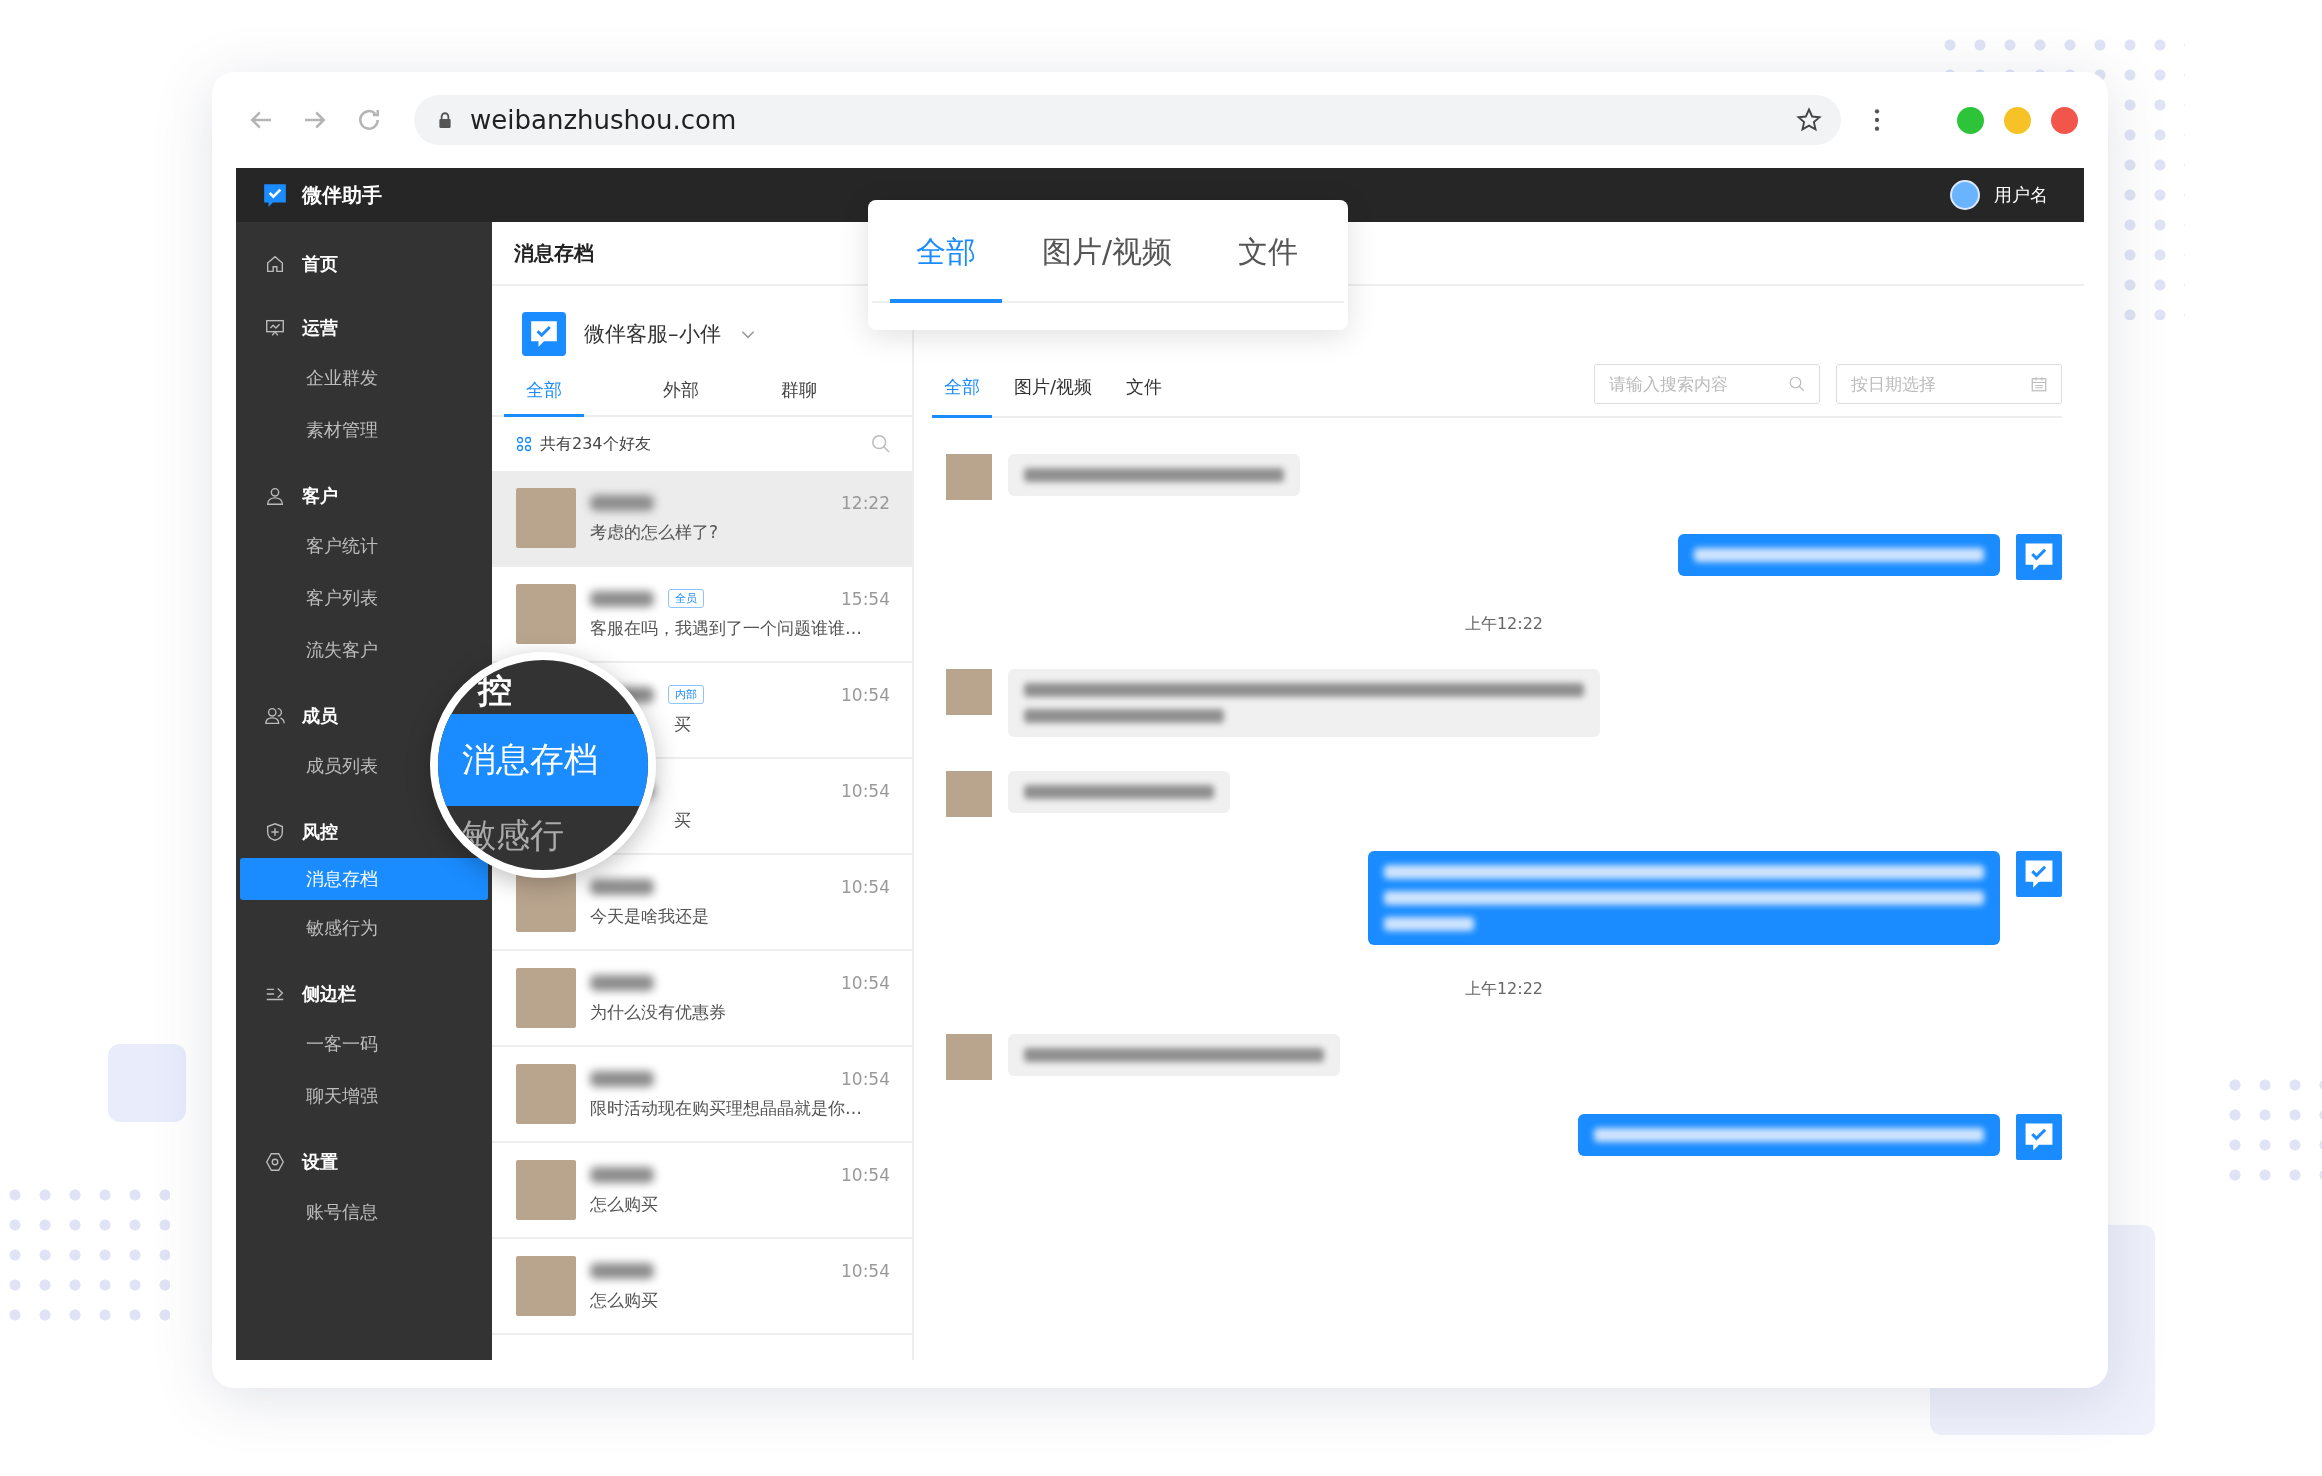  Describe the element at coordinates (2021, 195) in the screenshot. I see `user-name: 用户名` at that location.